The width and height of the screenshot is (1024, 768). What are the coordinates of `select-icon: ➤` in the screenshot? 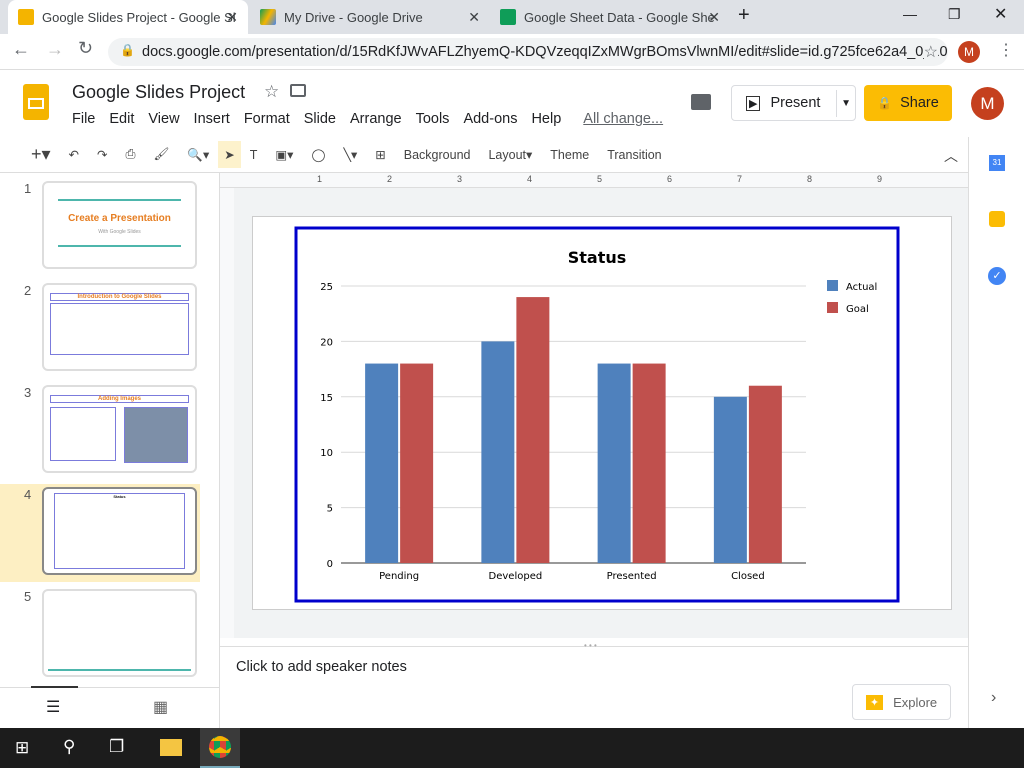 It's located at (229, 154).